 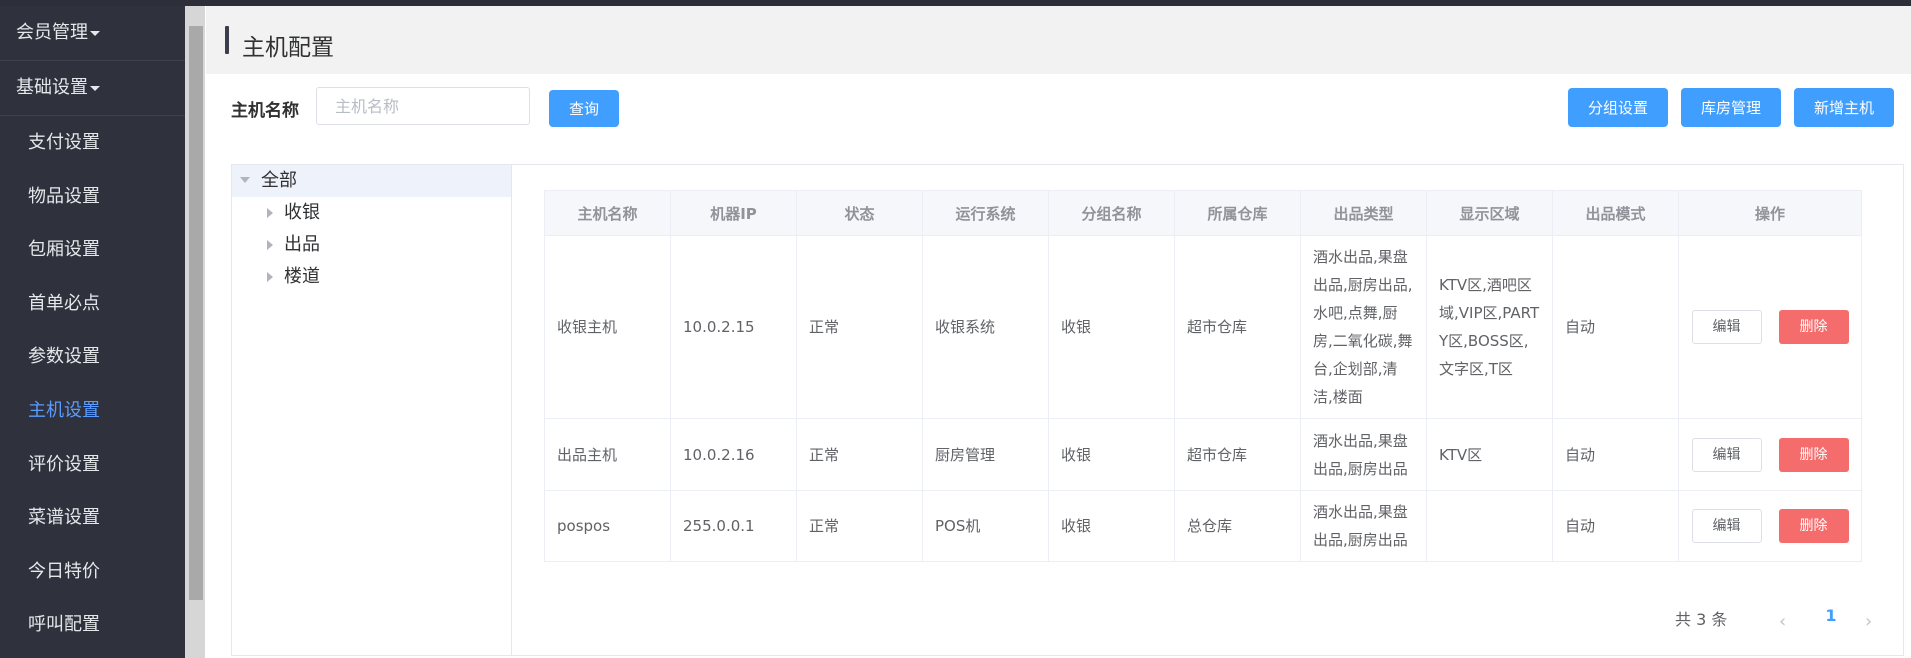 What do you see at coordinates (985, 526) in the screenshot?
I see `cell-system: POS机` at bounding box center [985, 526].